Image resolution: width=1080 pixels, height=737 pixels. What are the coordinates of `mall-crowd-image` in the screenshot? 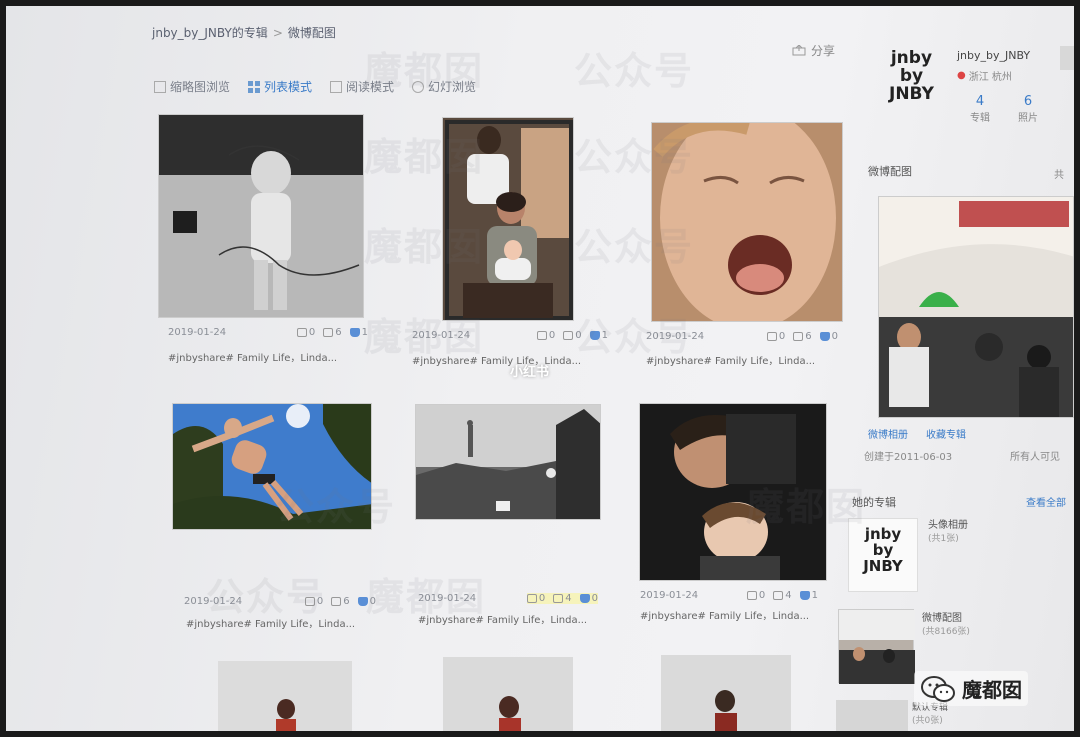 It's located at (976, 307).